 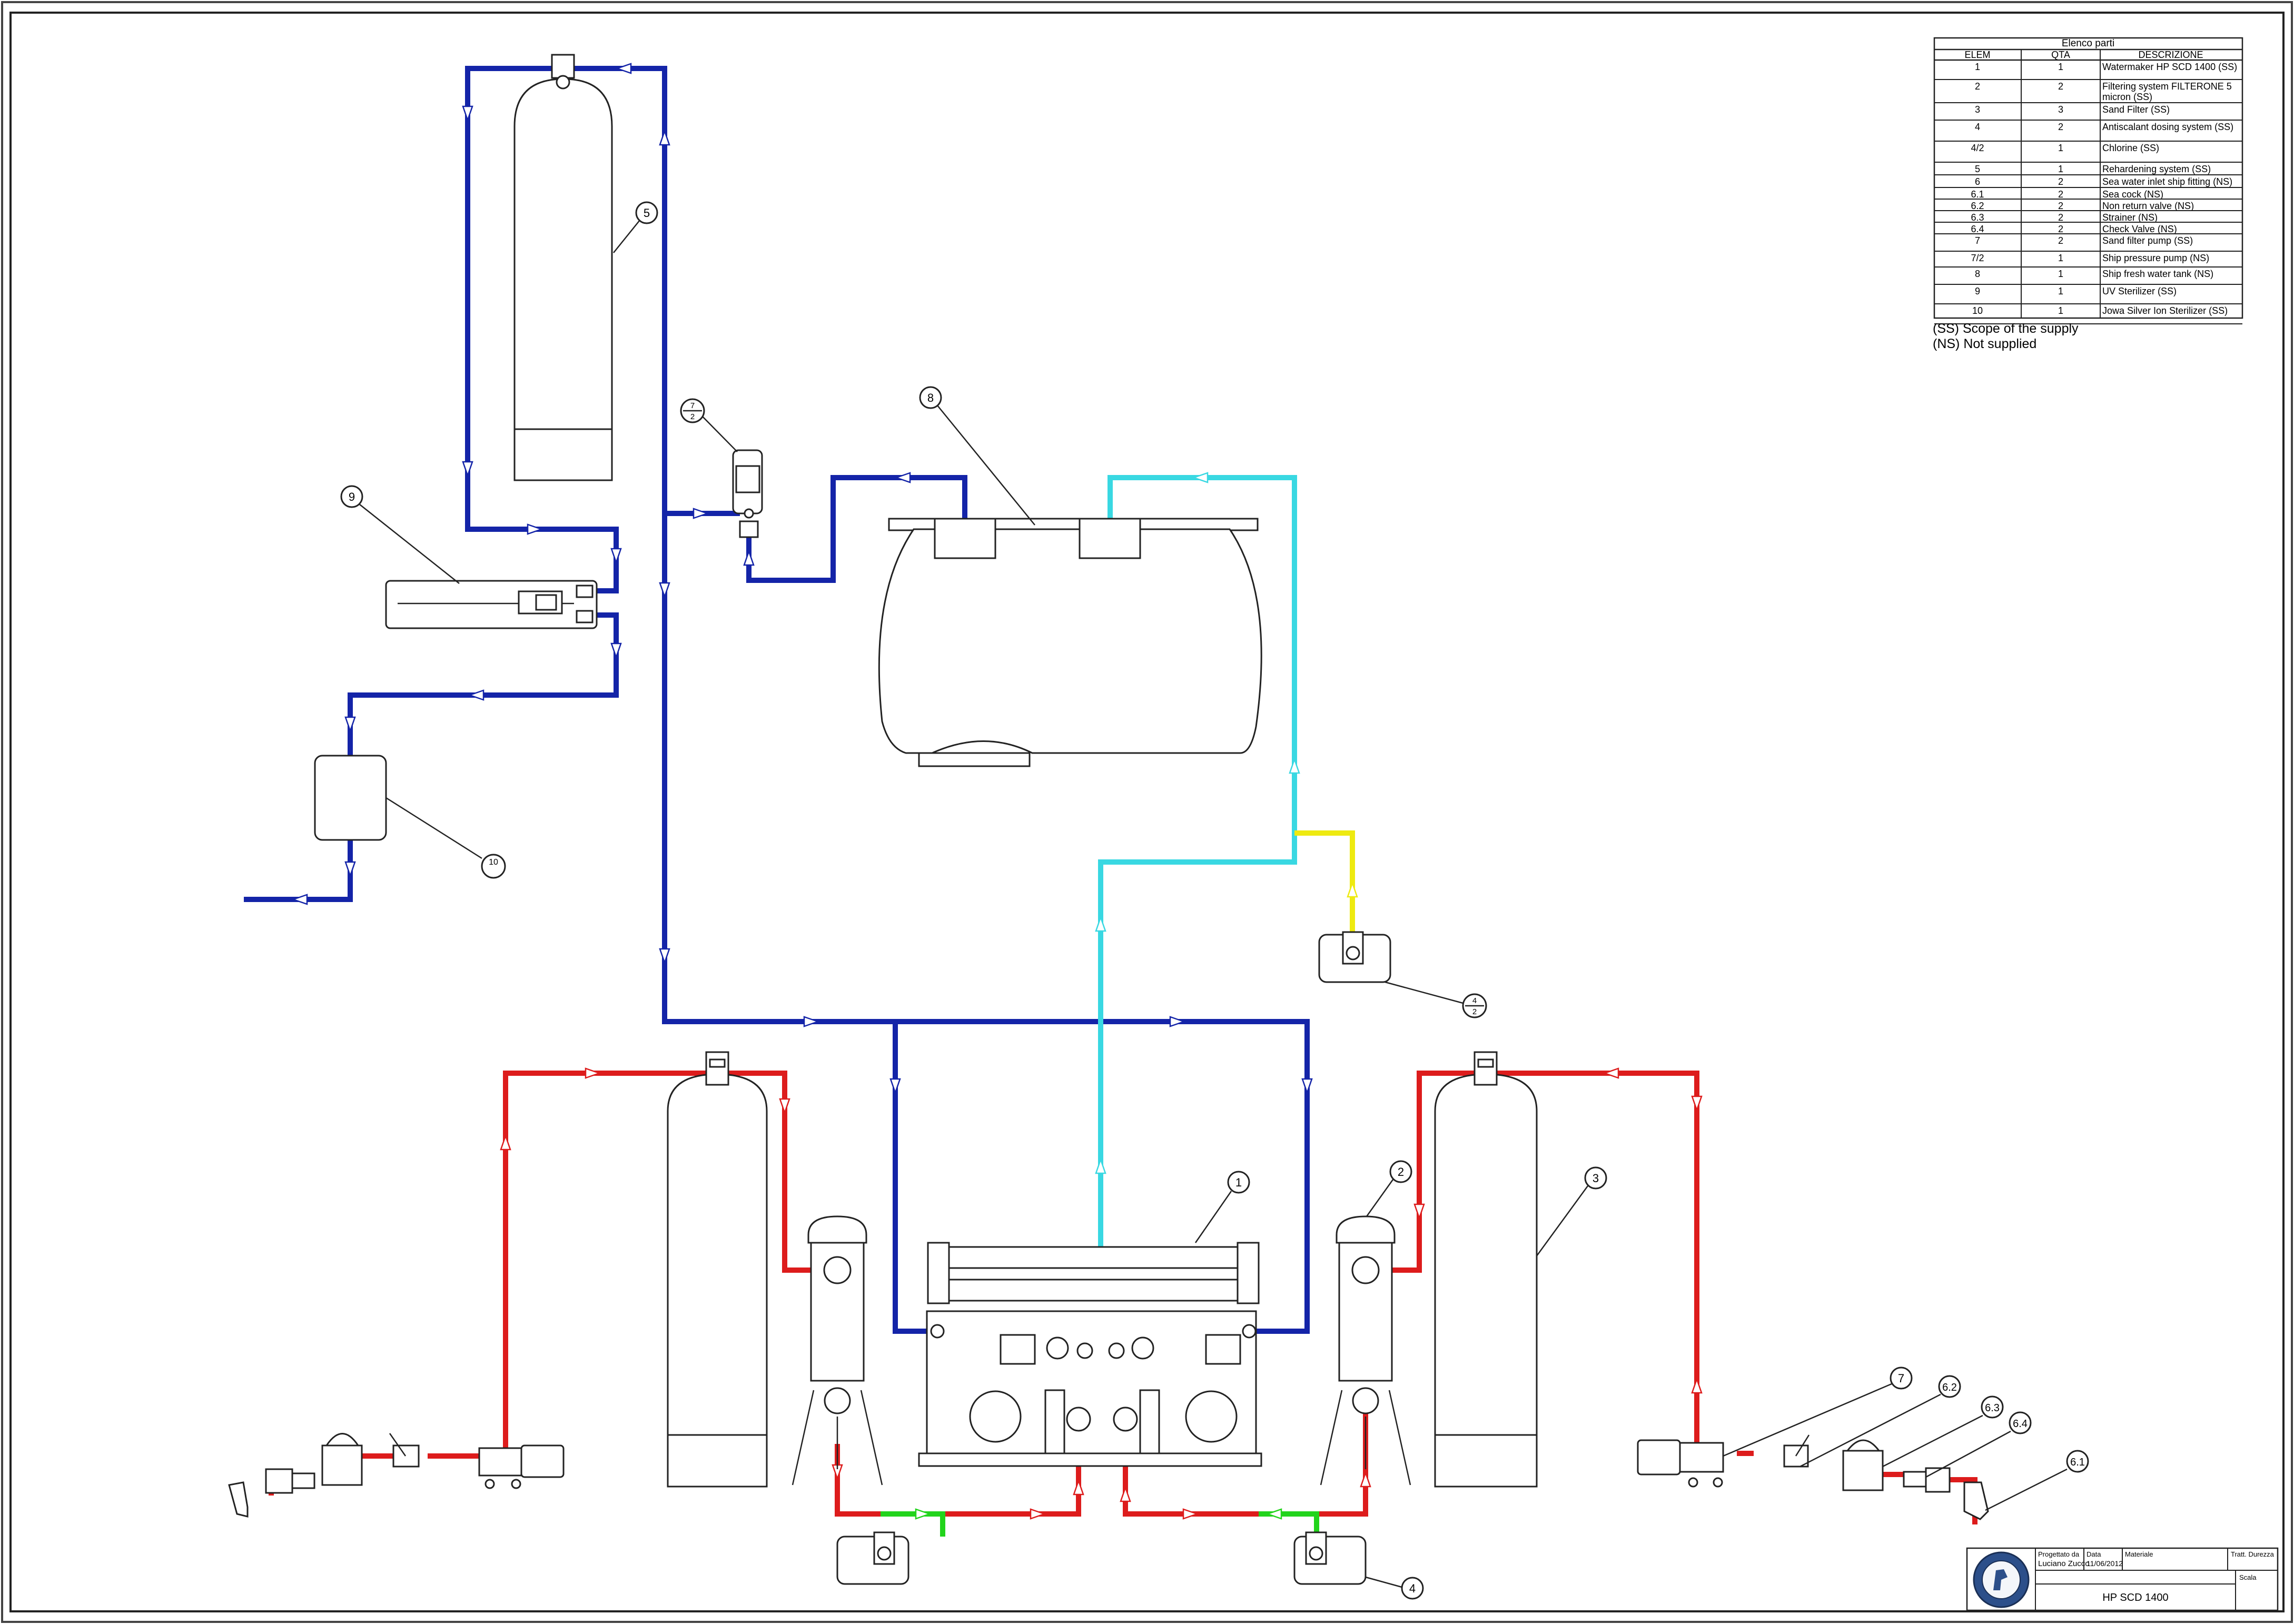 What do you see at coordinates (2155, 258) in the screenshot?
I see `parts-row-desc: Ship pressure pump (NS)` at bounding box center [2155, 258].